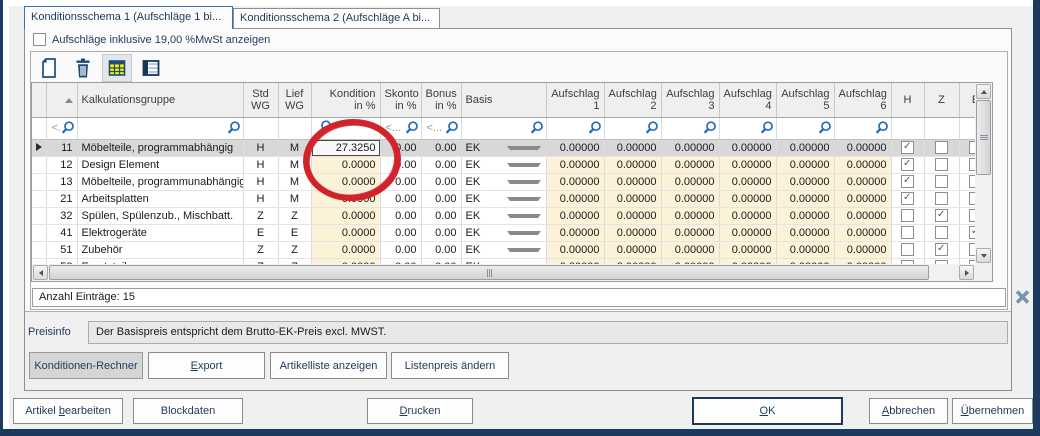 This screenshot has height=436, width=1040. What do you see at coordinates (160, 100) in the screenshot?
I see `column-header-name: Kalkulationsgruppe` at bounding box center [160, 100].